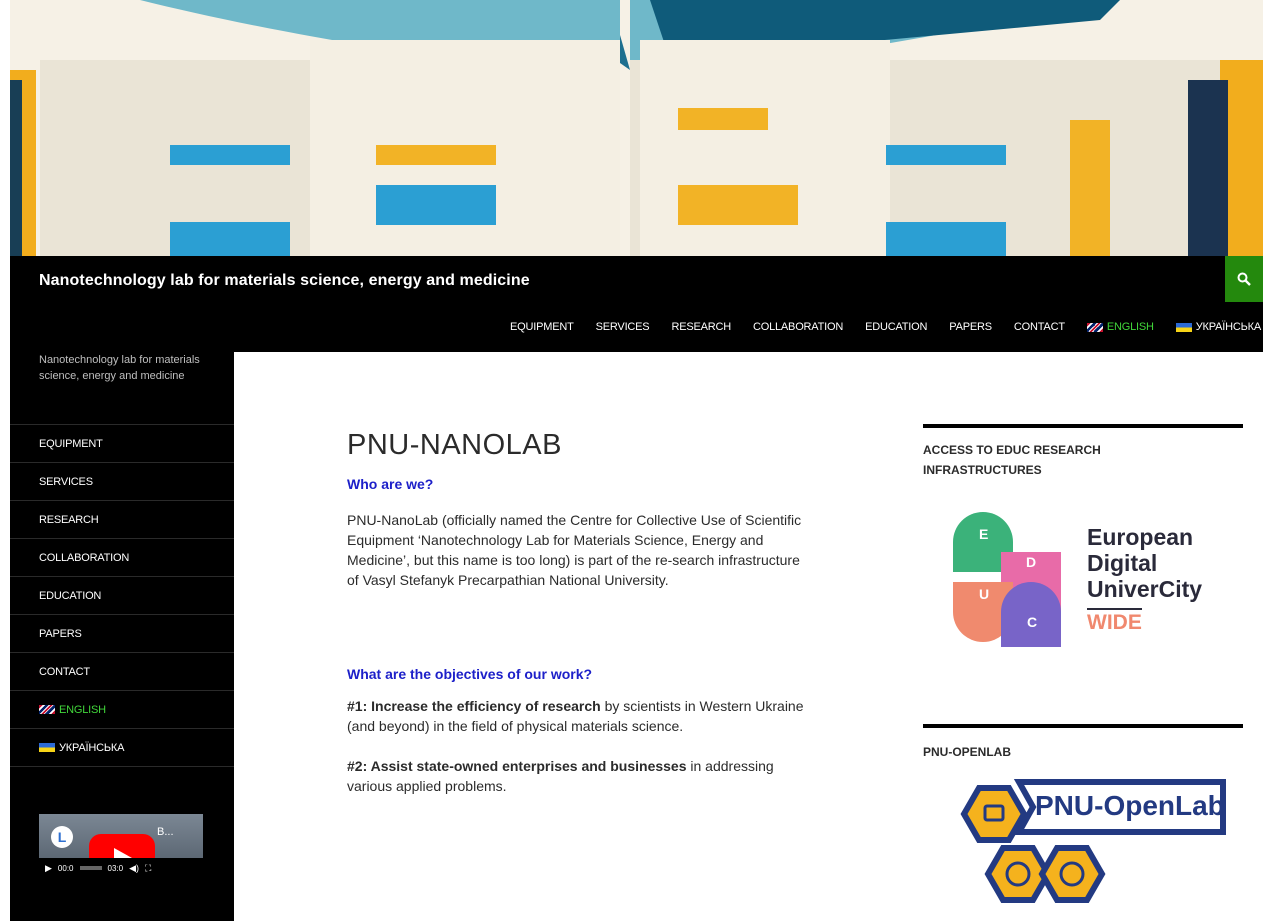  I want to click on duration: 03:0, so click(115, 868).